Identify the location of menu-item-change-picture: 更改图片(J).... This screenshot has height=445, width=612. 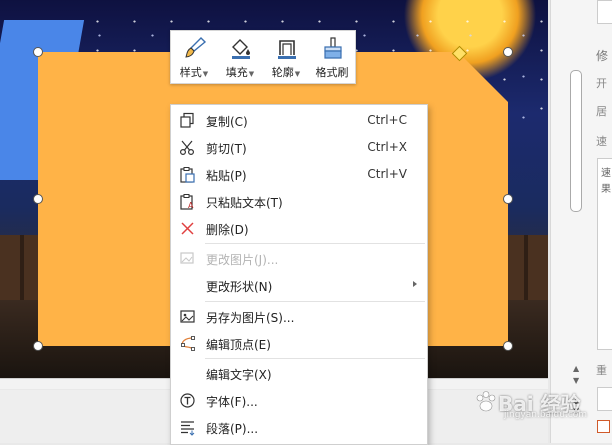
(299, 258).